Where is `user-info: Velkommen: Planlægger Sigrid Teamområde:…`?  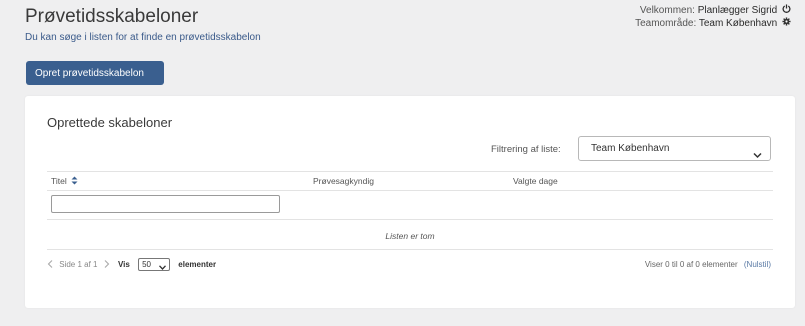
user-info: Velkommen: Planlægger Sigrid Teamområde:… is located at coordinates (713, 17).